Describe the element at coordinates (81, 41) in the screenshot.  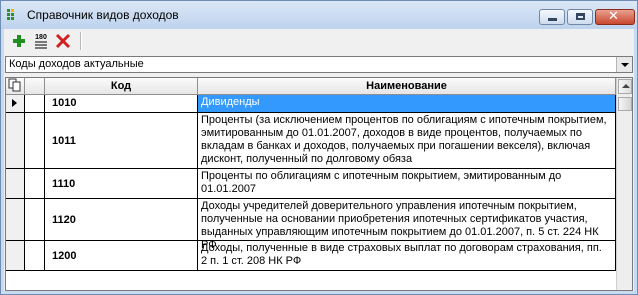
I see `toolbar-separator` at that location.